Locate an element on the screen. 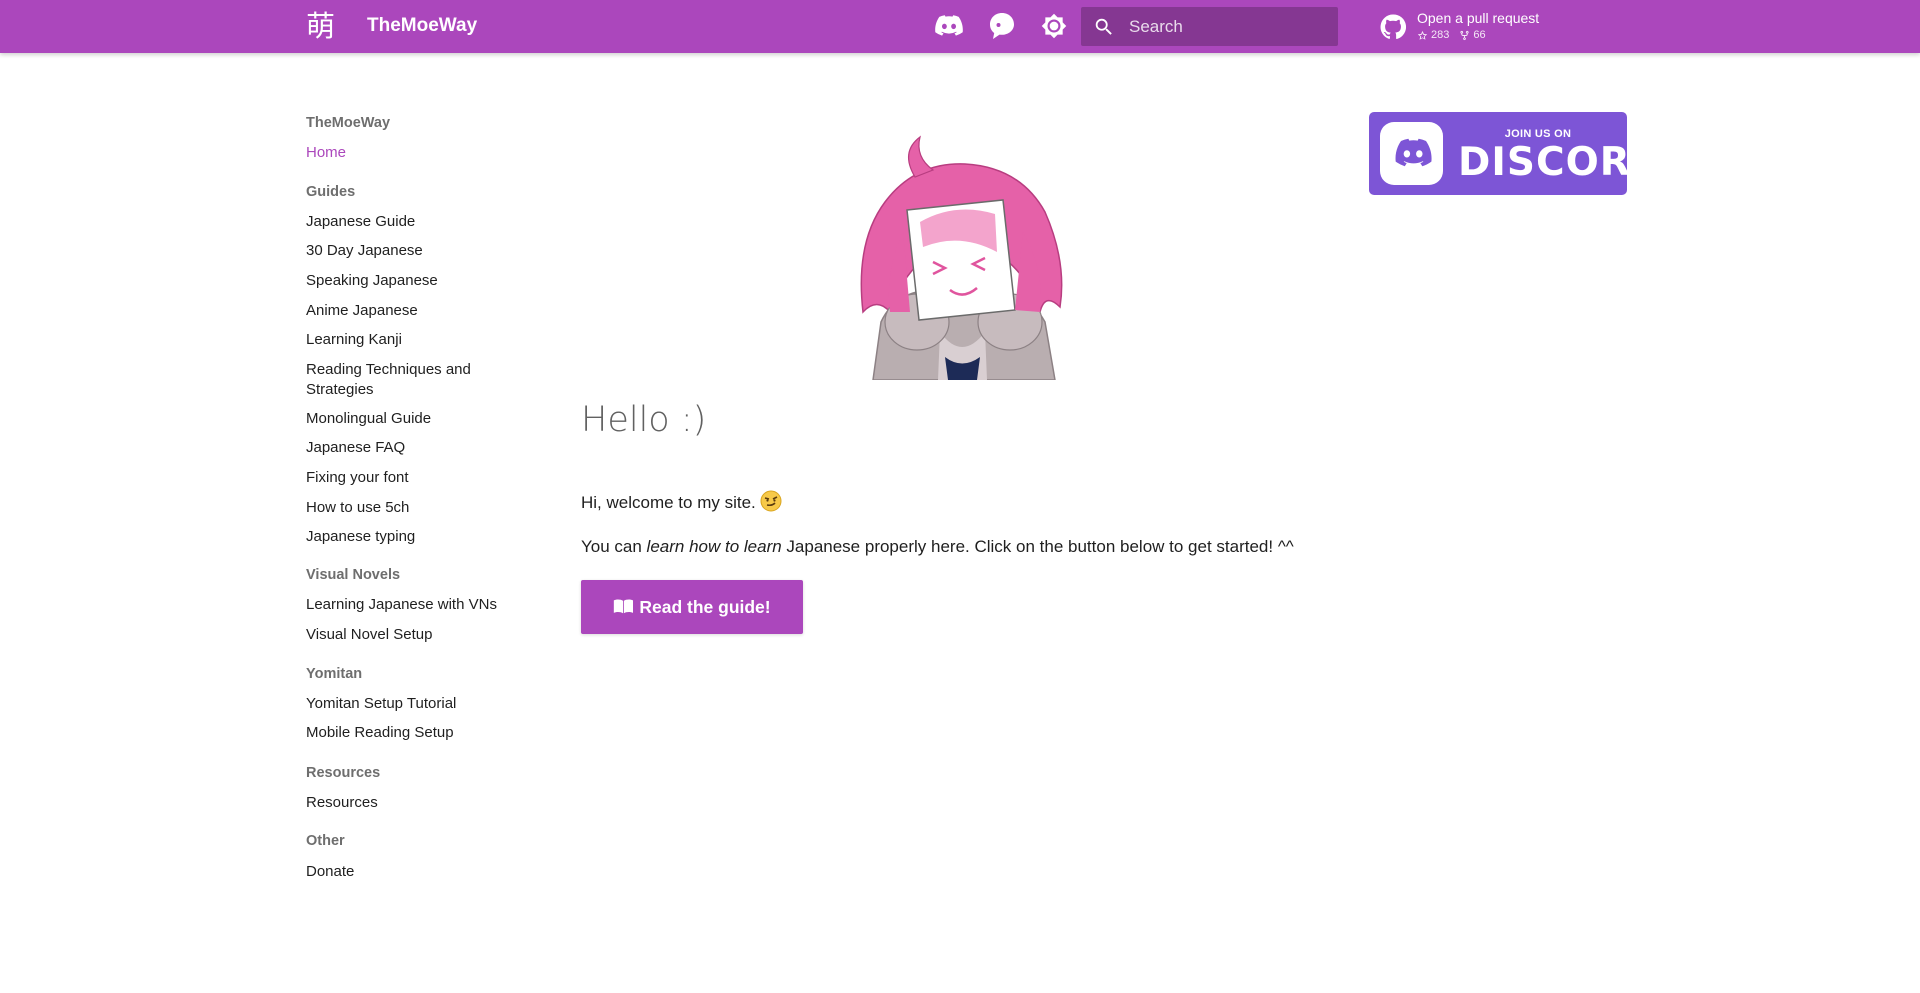 The width and height of the screenshot is (1920, 993). search-box is located at coordinates (1209, 26).